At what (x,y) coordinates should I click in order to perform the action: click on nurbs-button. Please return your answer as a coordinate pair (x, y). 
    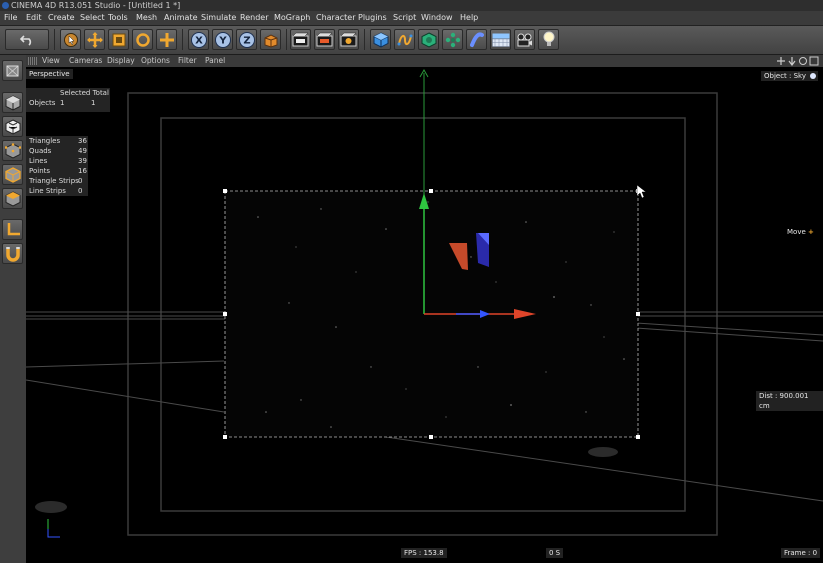
    Looking at the image, I should click on (428, 39).